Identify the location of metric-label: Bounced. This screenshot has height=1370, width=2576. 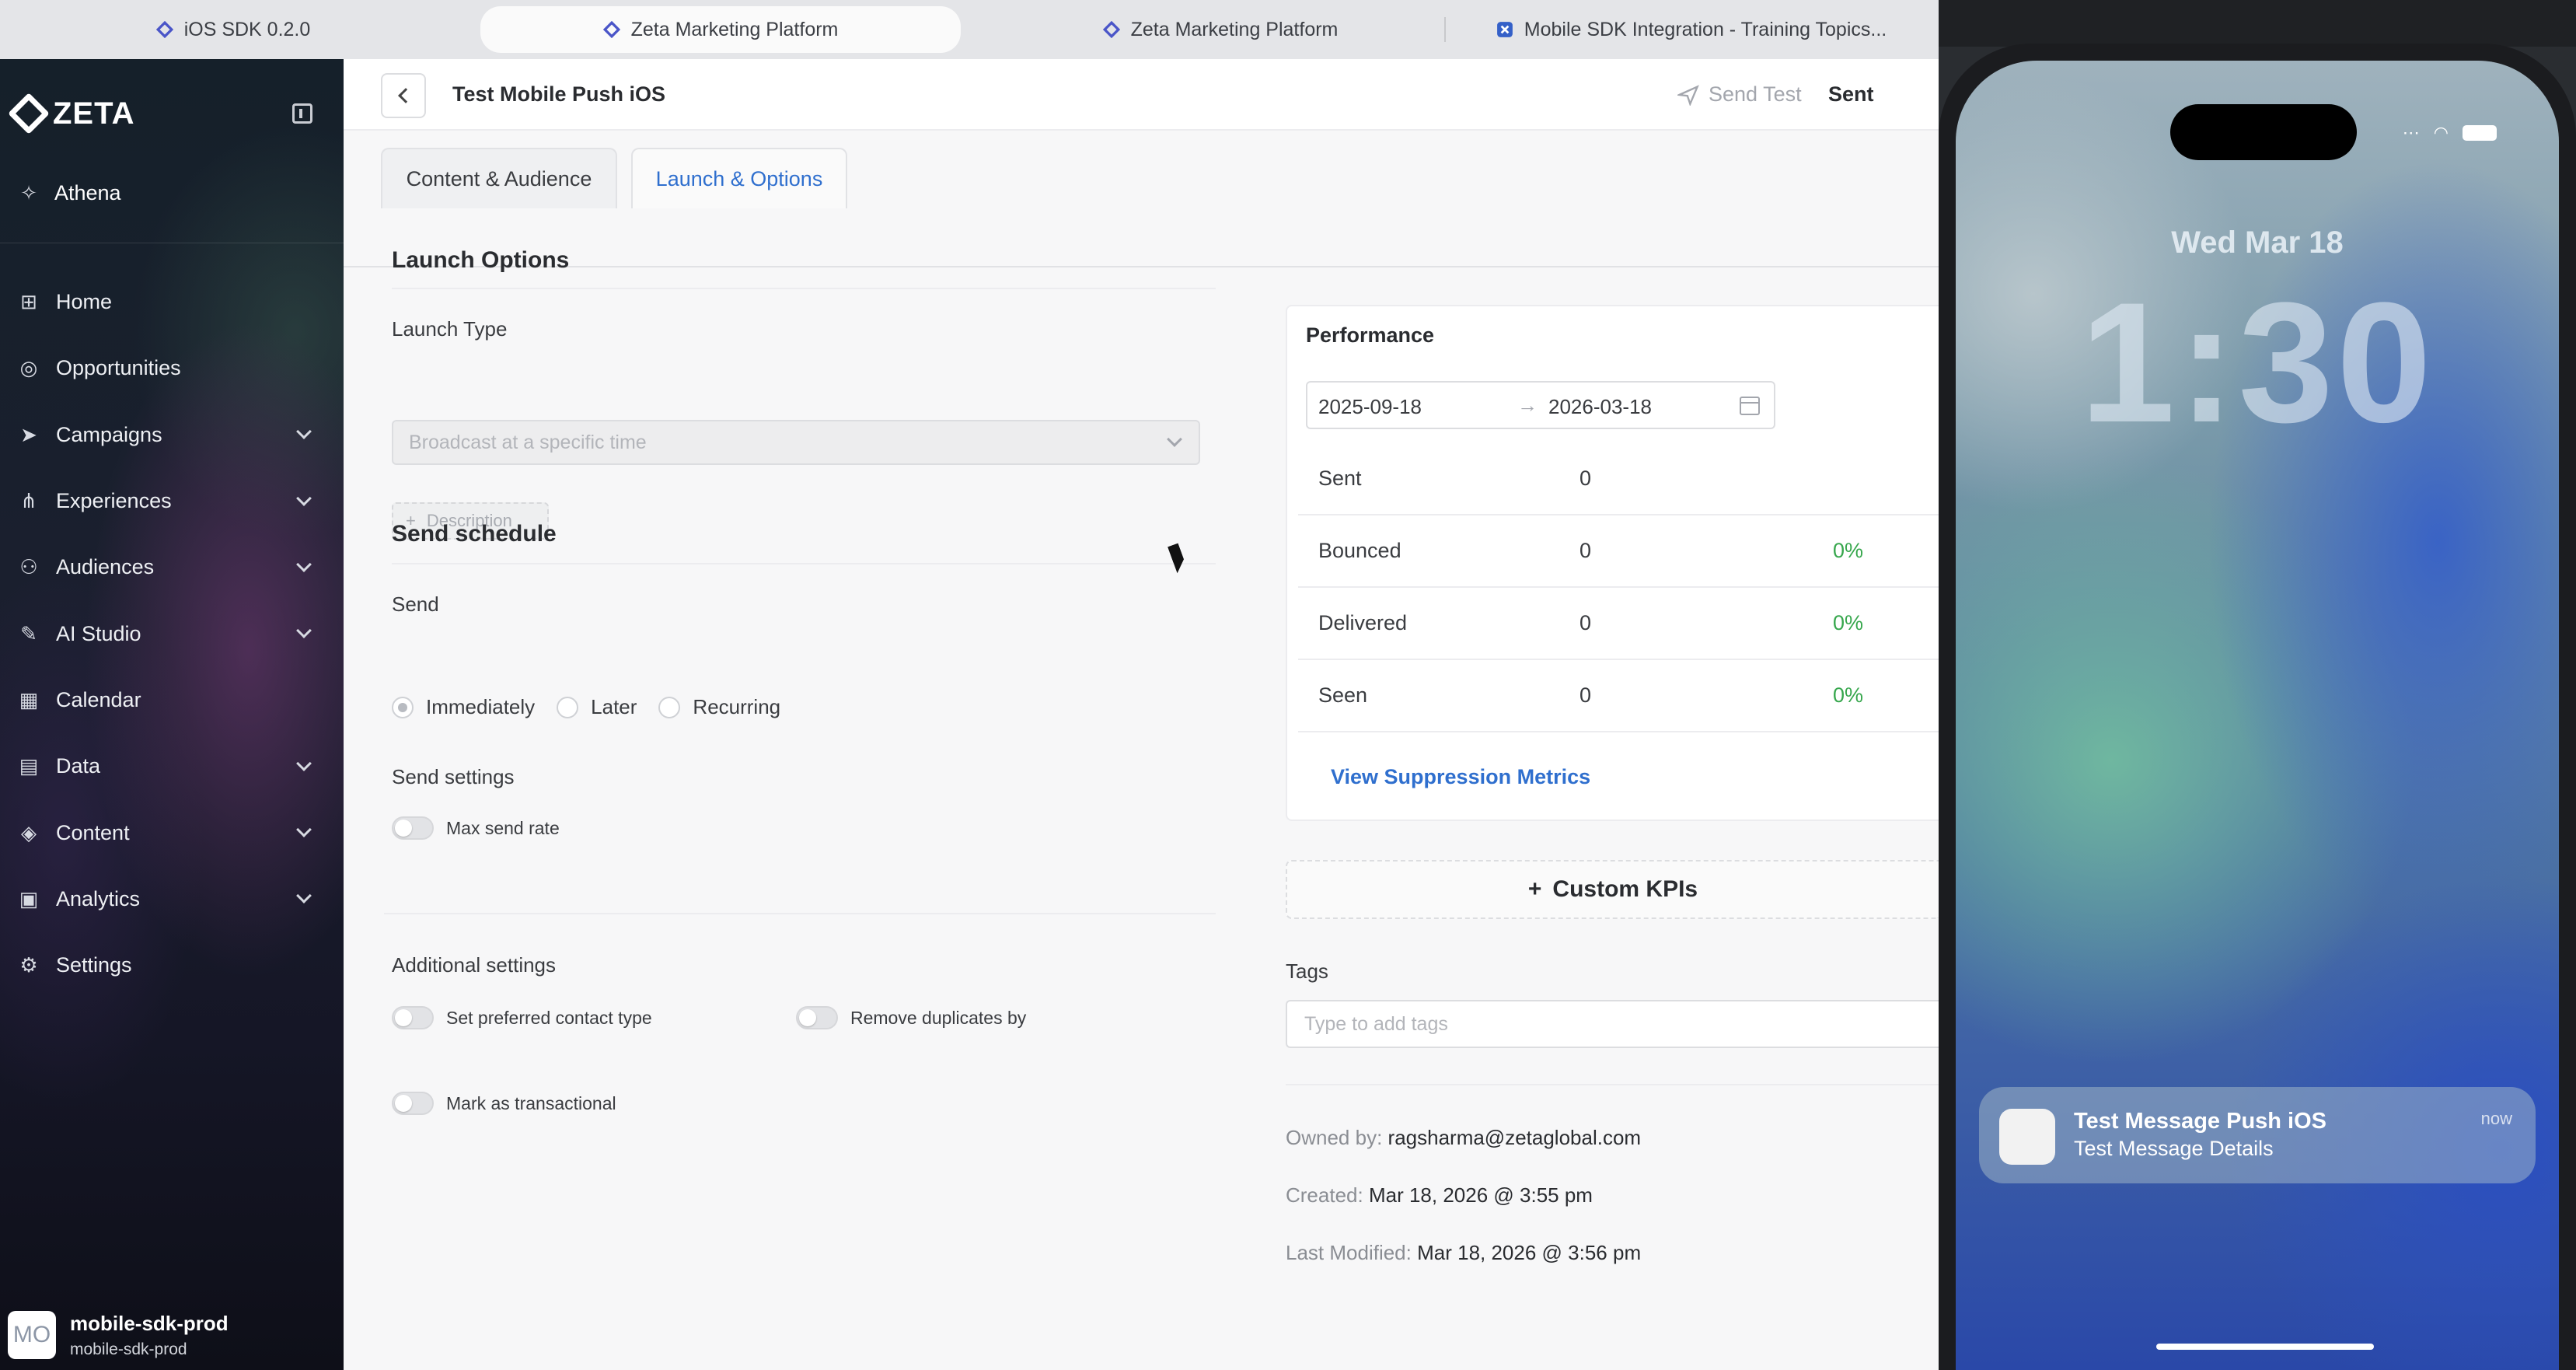
(1360, 550).